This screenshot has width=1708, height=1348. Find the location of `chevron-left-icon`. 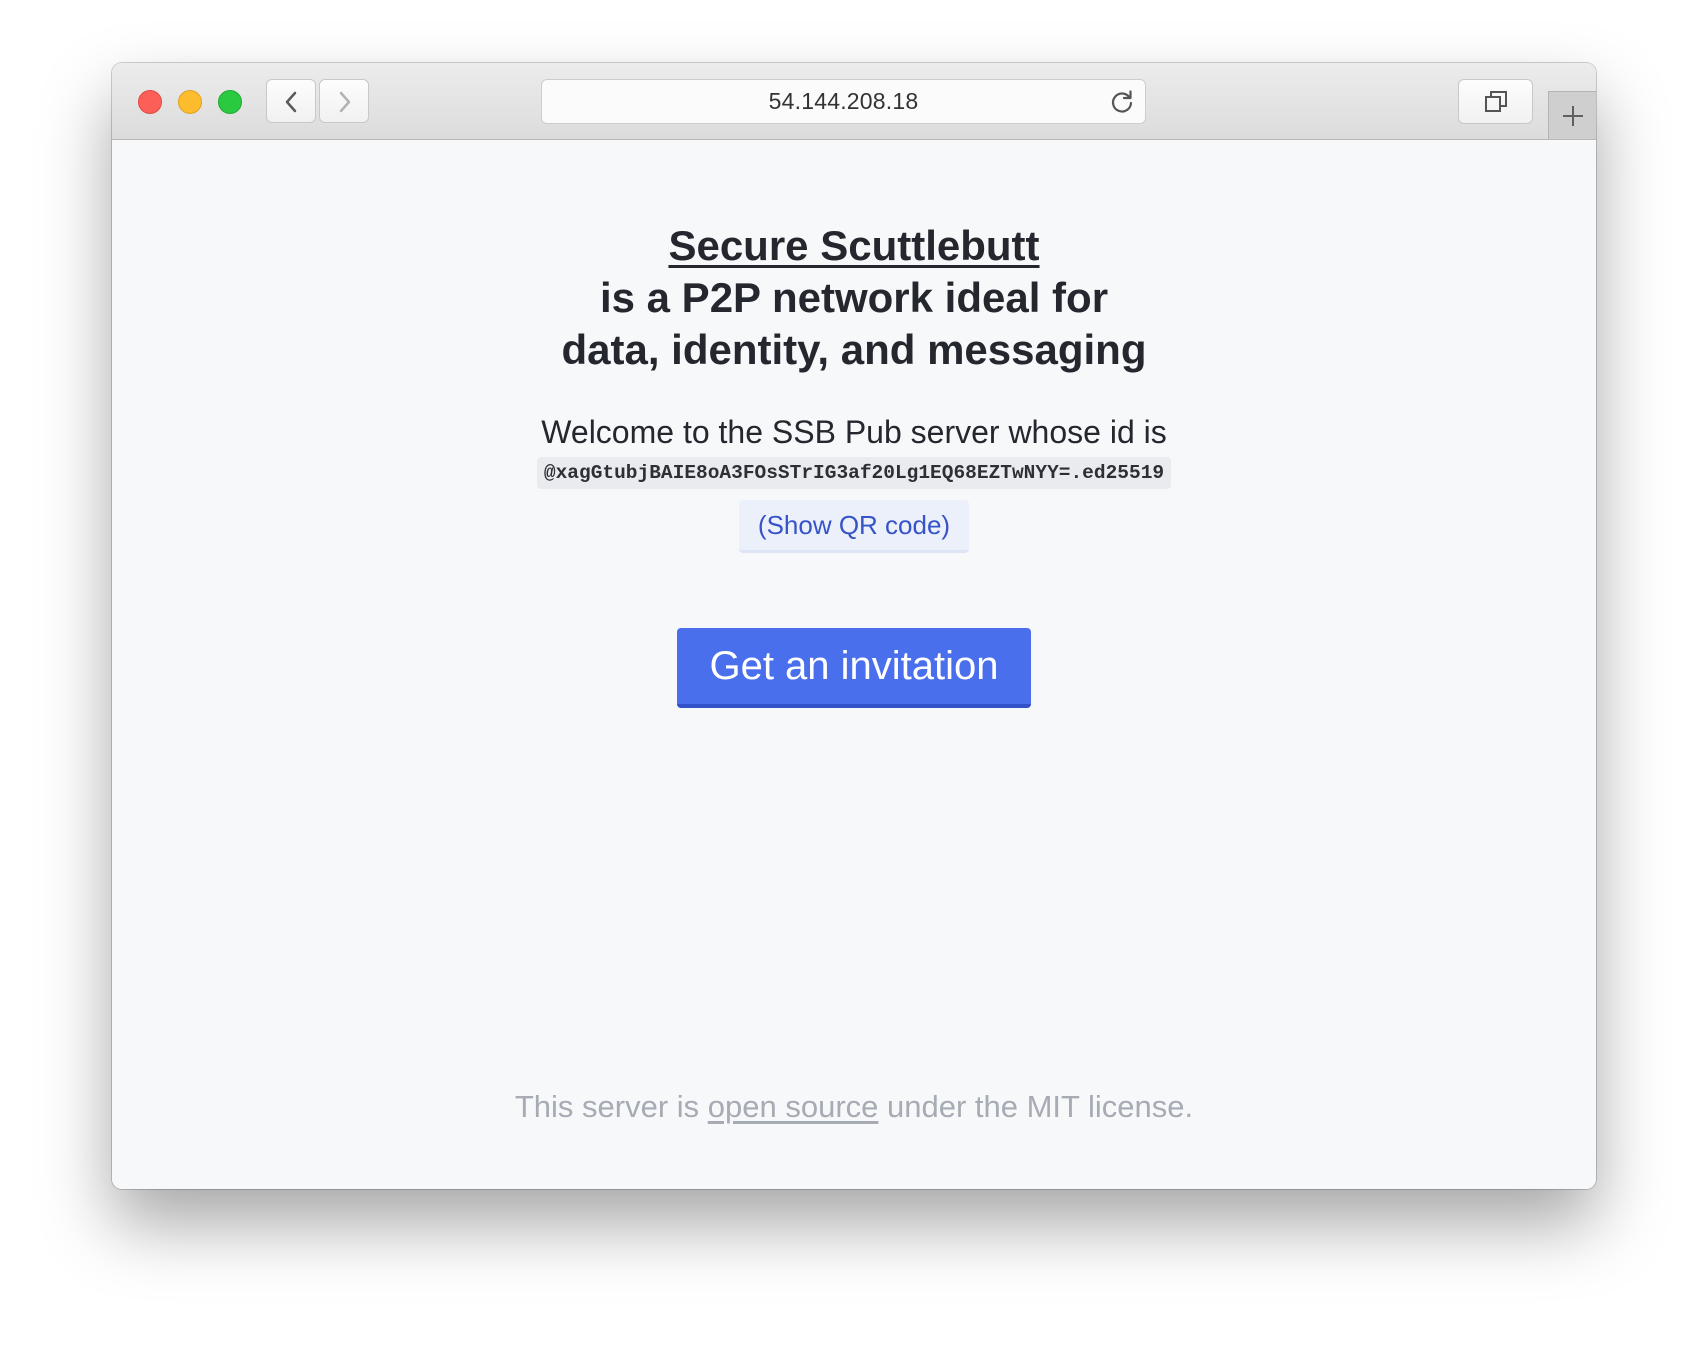

chevron-left-icon is located at coordinates (291, 102).